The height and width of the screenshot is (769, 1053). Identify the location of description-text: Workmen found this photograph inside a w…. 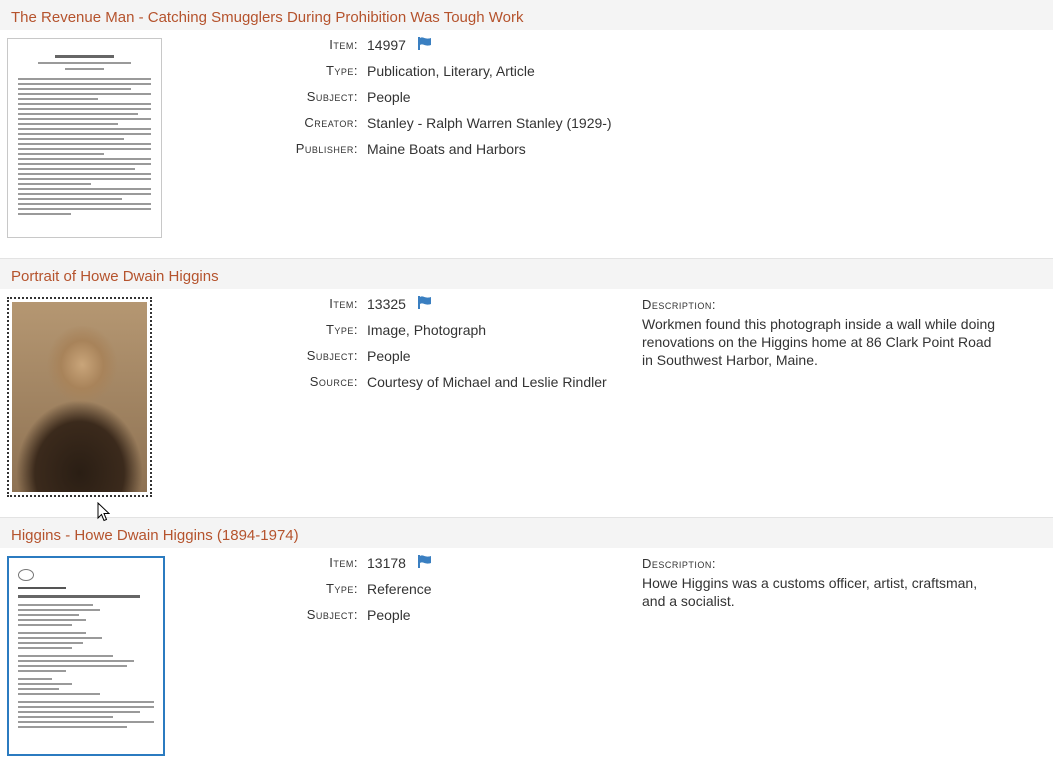
(819, 342).